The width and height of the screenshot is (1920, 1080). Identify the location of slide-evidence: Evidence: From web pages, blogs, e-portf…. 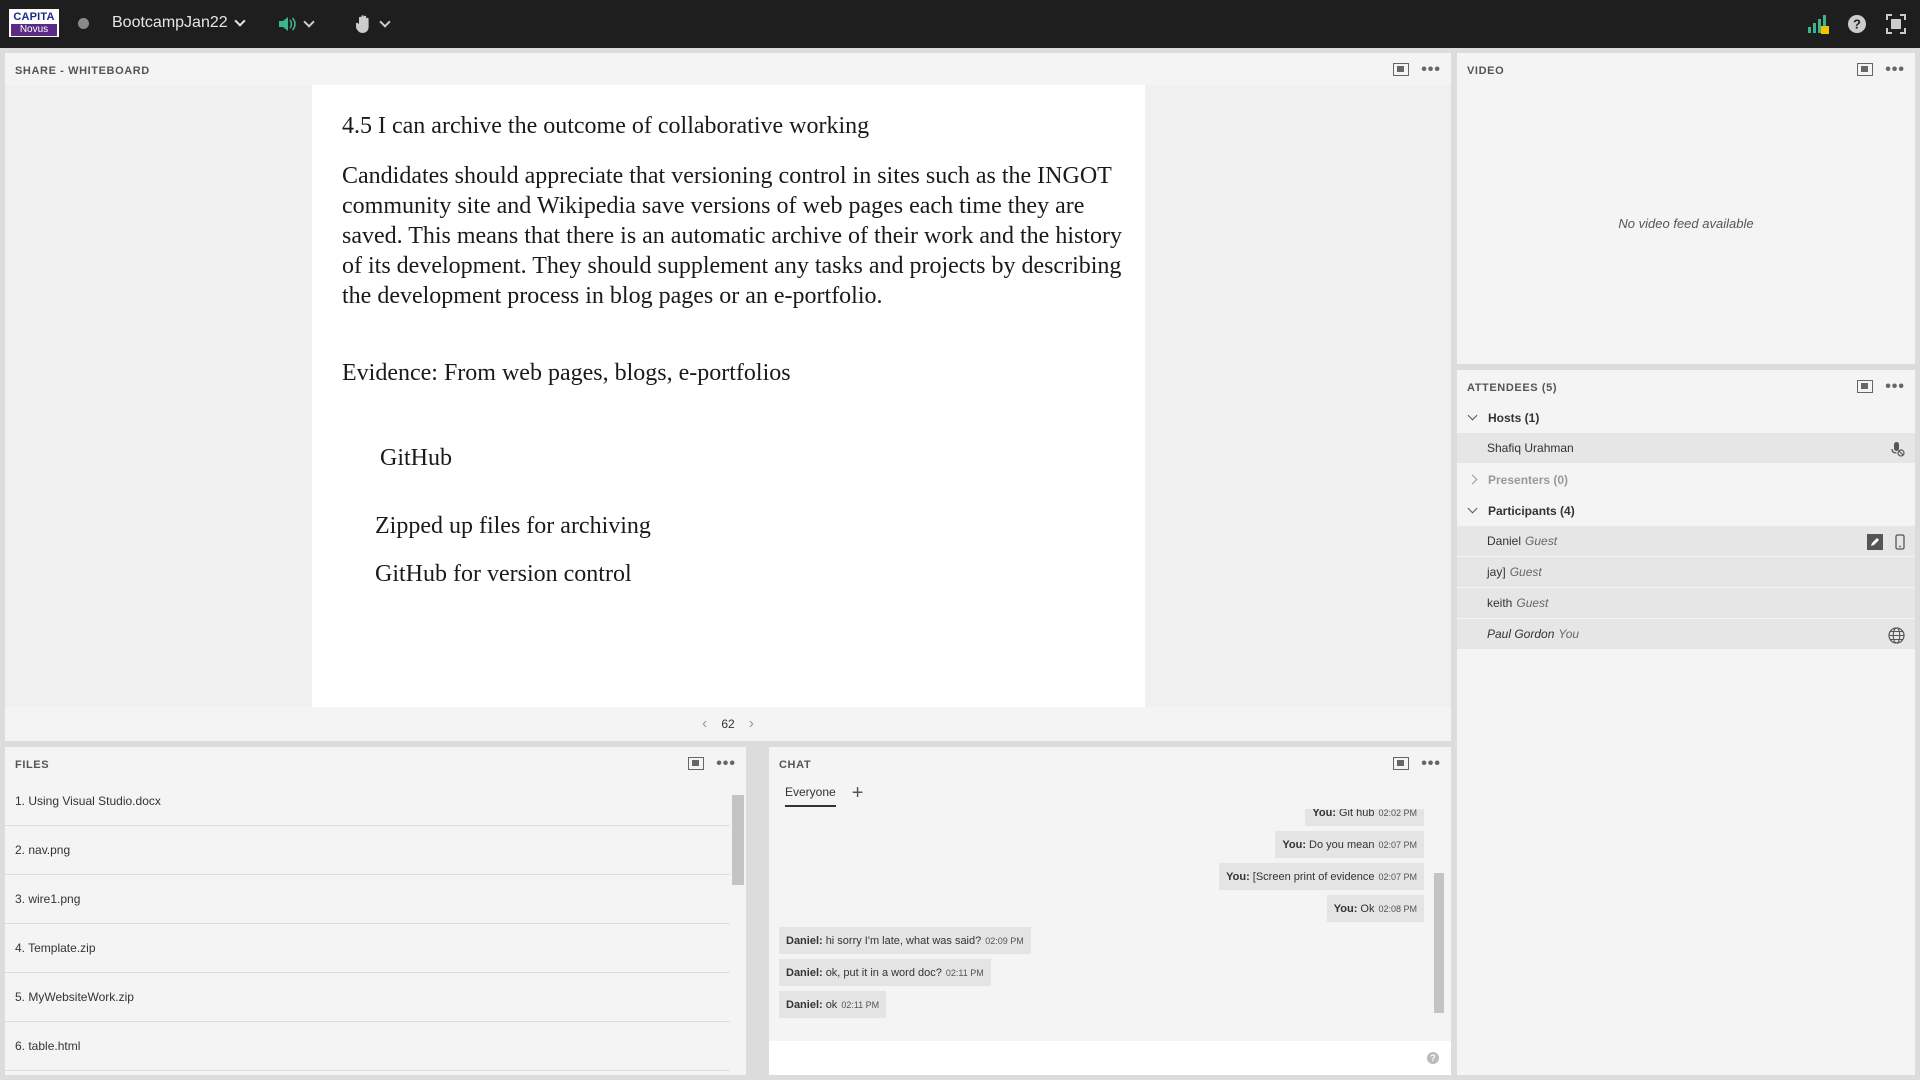
(566, 373).